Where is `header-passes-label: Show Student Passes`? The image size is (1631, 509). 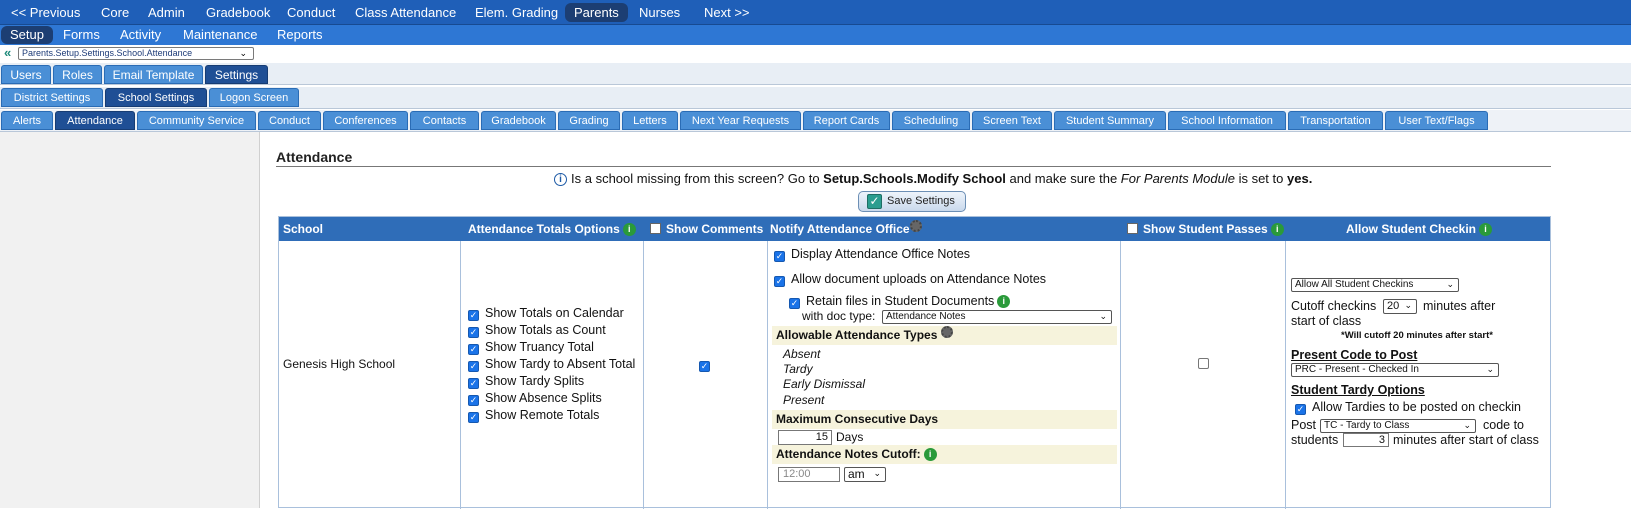 header-passes-label: Show Student Passes is located at coordinates (1205, 229).